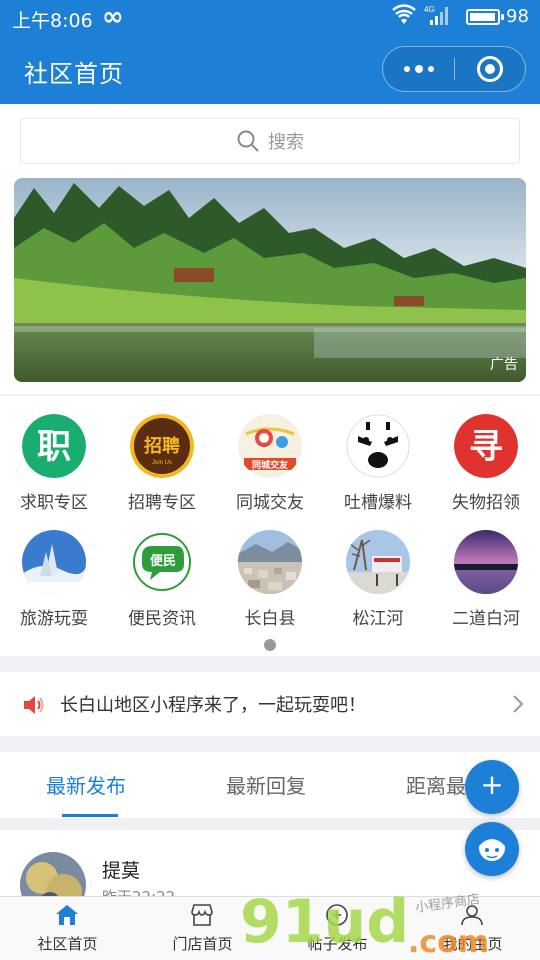 Image resolution: width=540 pixels, height=960 pixels. I want to click on category-label: 招聘专区, so click(162, 503).